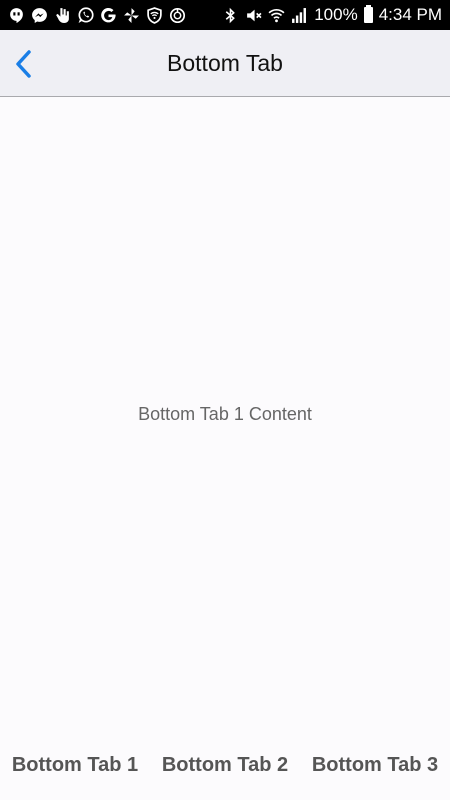 The image size is (450, 800). Describe the element at coordinates (299, 15) in the screenshot. I see `signal-icon` at that location.